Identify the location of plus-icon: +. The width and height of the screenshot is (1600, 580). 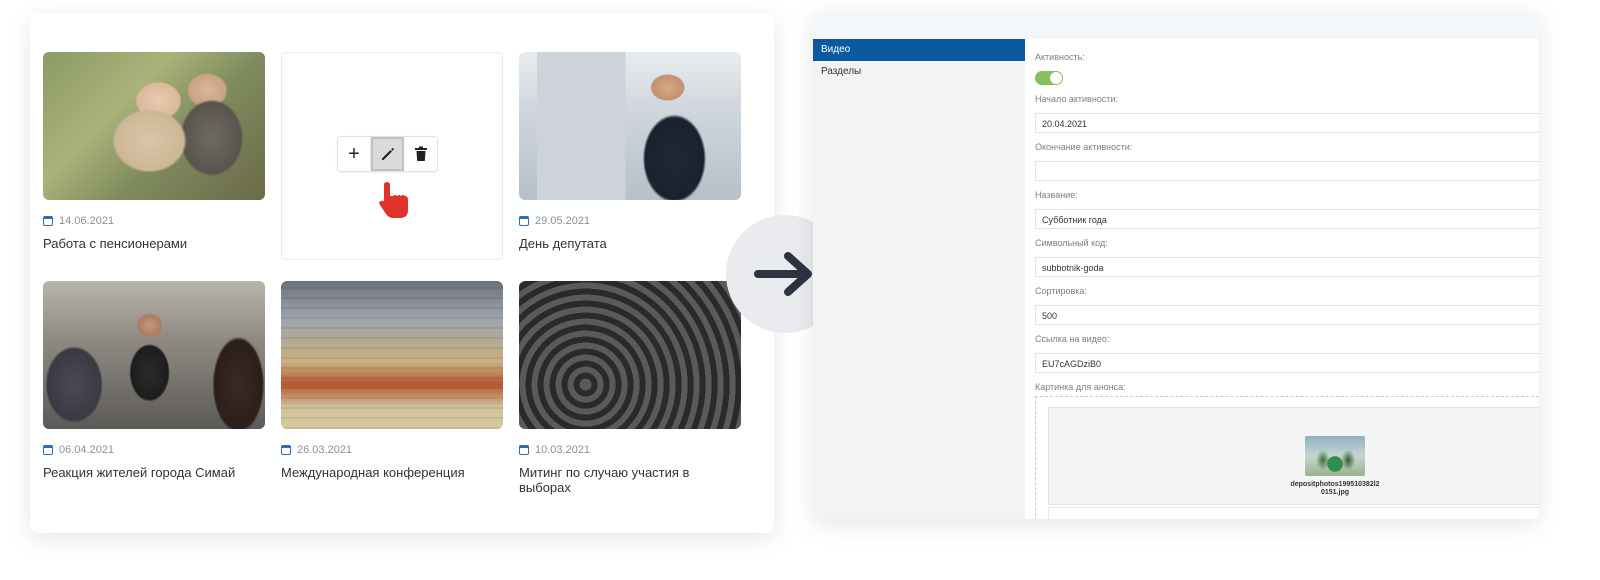
(354, 153).